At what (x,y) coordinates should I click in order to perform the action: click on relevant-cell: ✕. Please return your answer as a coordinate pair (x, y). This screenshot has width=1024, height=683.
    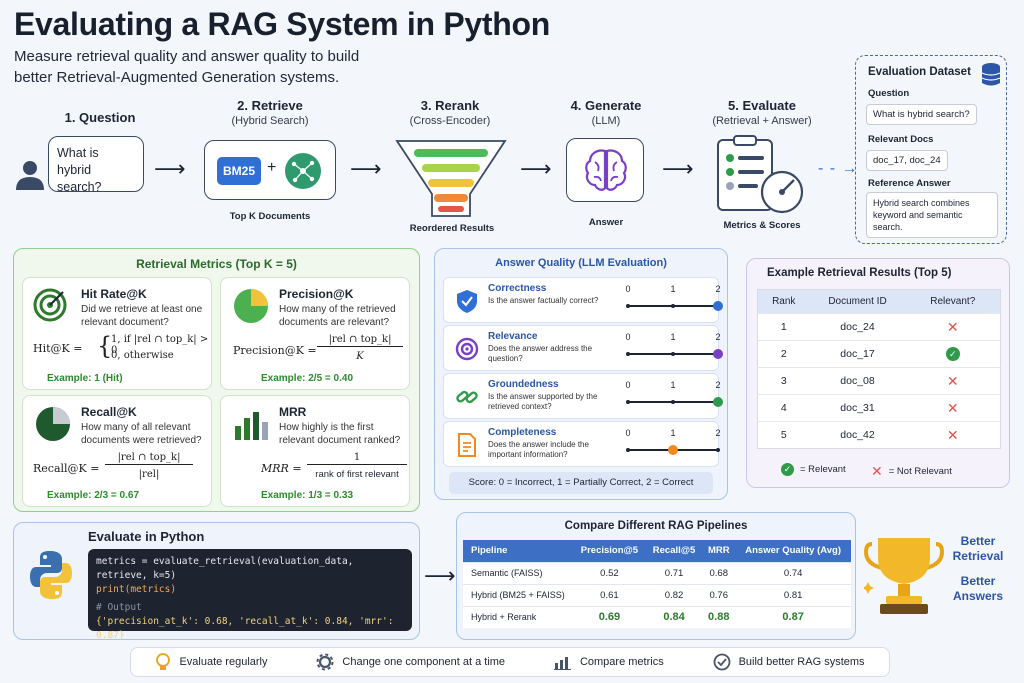
    Looking at the image, I should click on (953, 435).